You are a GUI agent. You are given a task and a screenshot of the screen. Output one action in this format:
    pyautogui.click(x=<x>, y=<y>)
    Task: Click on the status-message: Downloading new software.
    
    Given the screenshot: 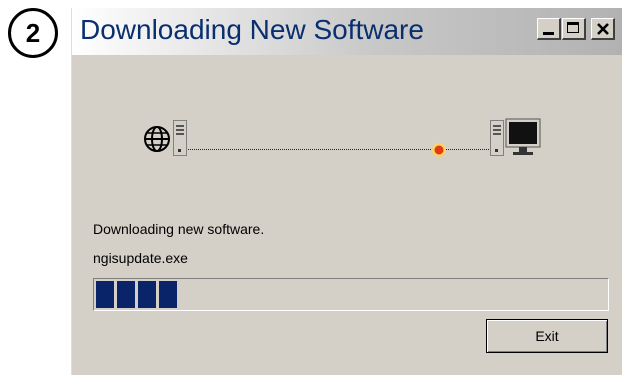 What is the action you would take?
    pyautogui.click(x=179, y=229)
    